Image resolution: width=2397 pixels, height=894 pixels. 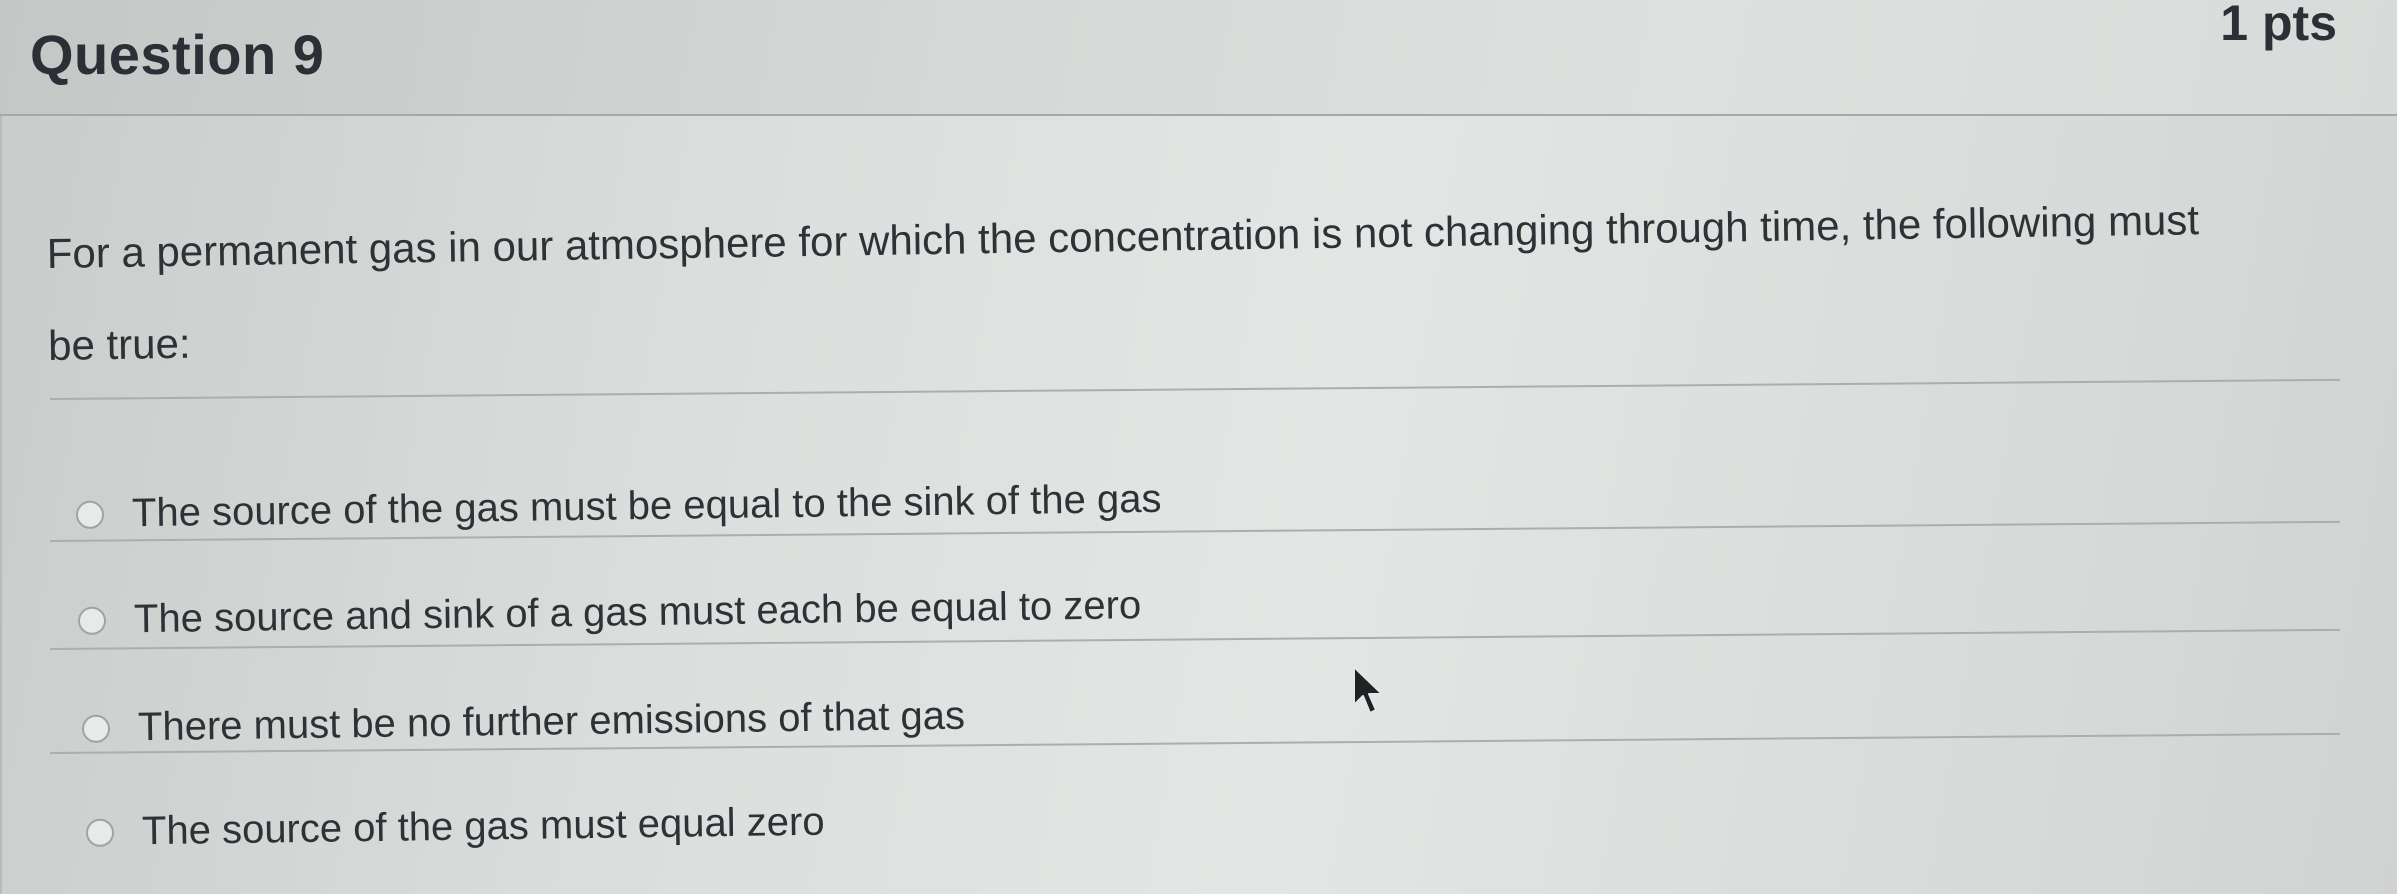 I want to click on question-points: 1 pts, so click(x=2278, y=25).